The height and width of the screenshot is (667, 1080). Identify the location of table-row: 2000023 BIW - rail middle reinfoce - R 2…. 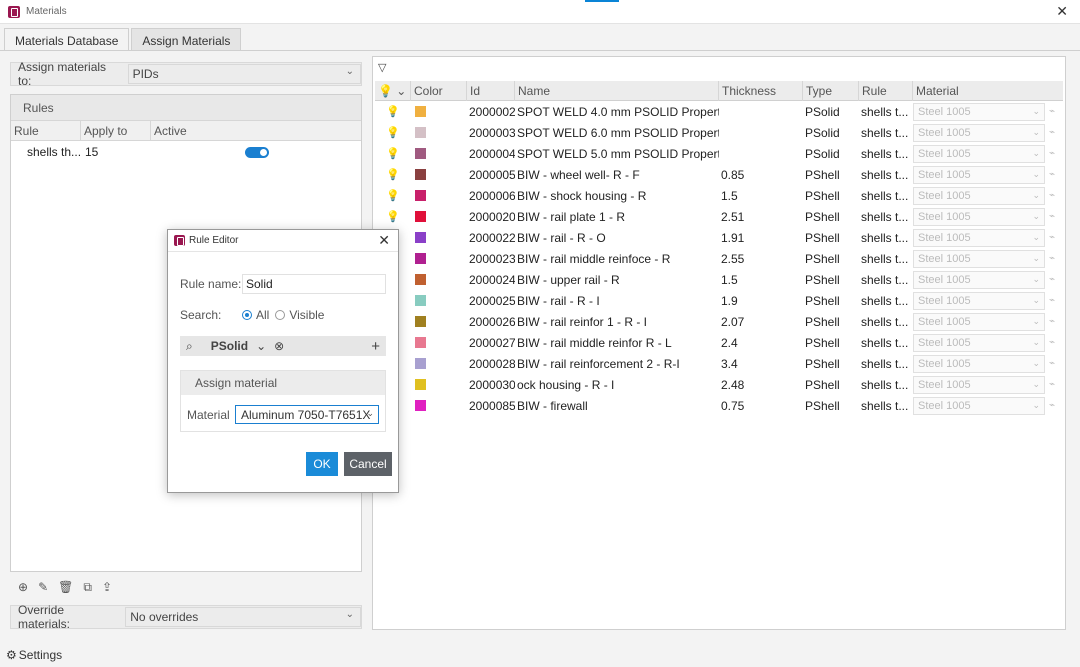
(719, 258).